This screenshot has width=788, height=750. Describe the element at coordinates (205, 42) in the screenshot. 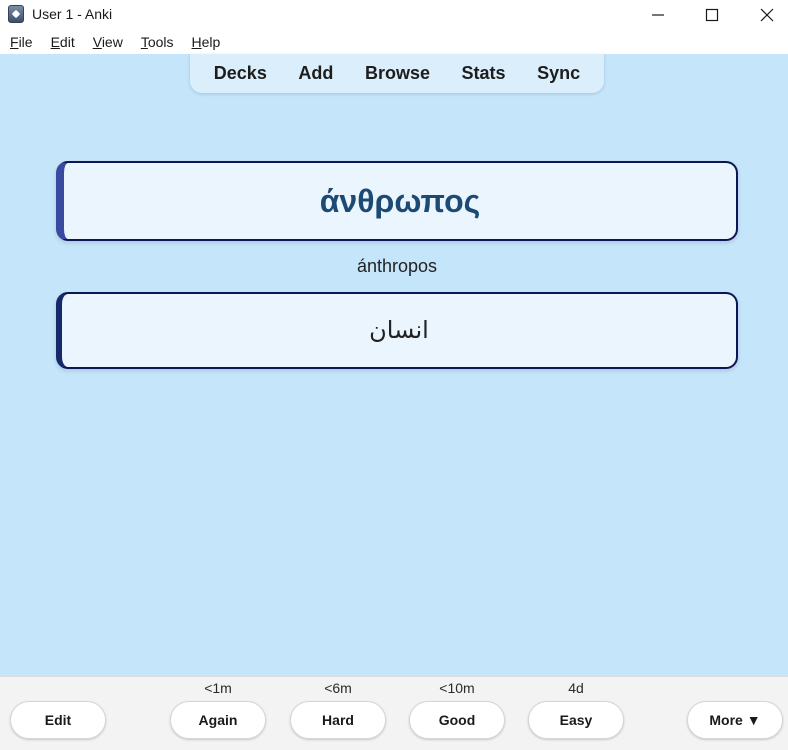

I see `menu-help: Help` at that location.